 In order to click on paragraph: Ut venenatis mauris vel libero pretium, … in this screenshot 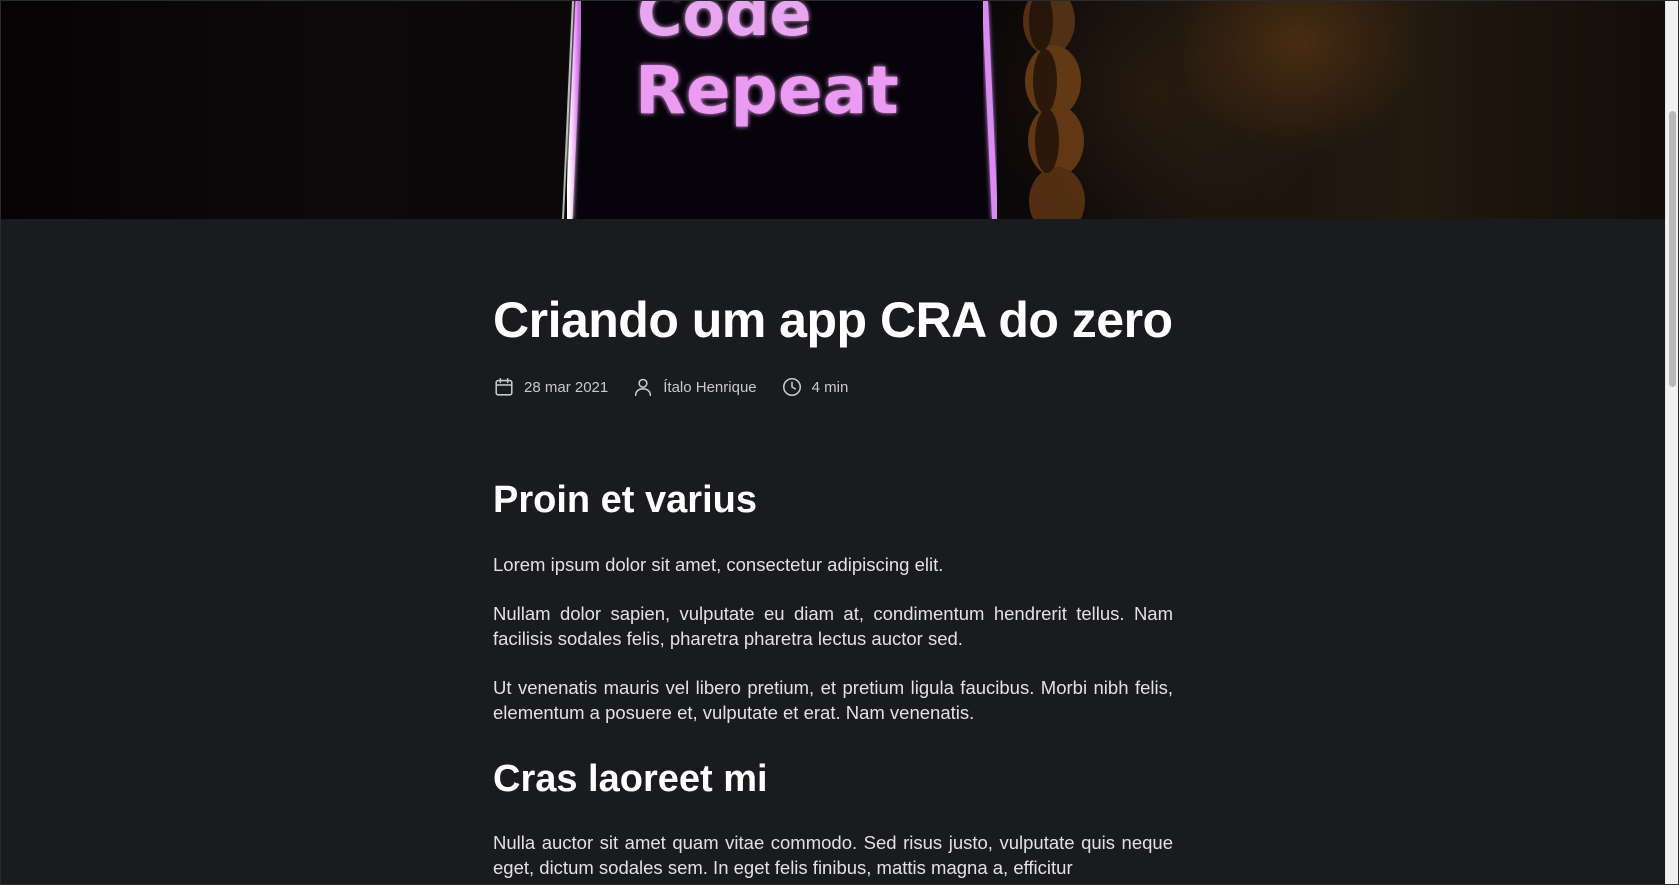, I will do `click(833, 700)`.